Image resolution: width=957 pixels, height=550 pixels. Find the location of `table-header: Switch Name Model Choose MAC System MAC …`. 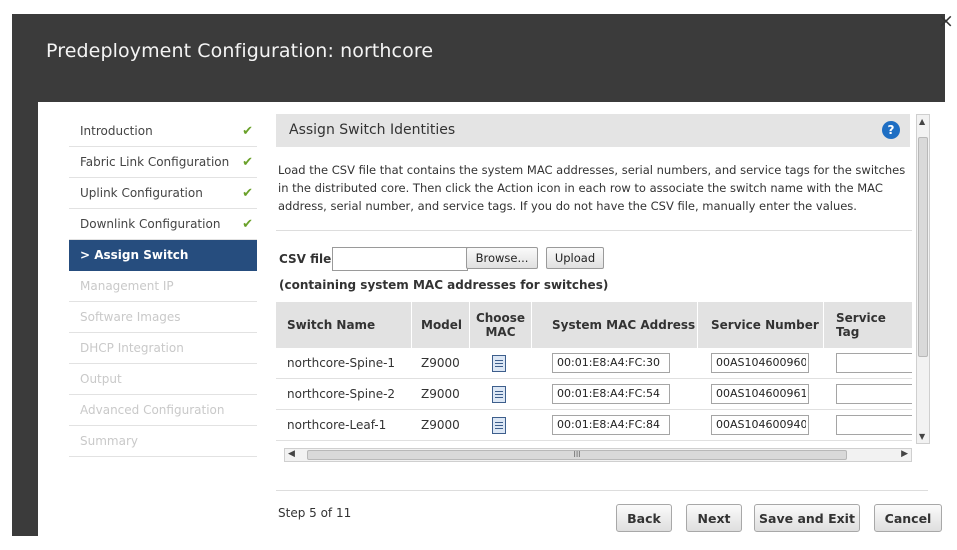

table-header: Switch Name Model Choose MAC System MAC … is located at coordinates (594, 325).